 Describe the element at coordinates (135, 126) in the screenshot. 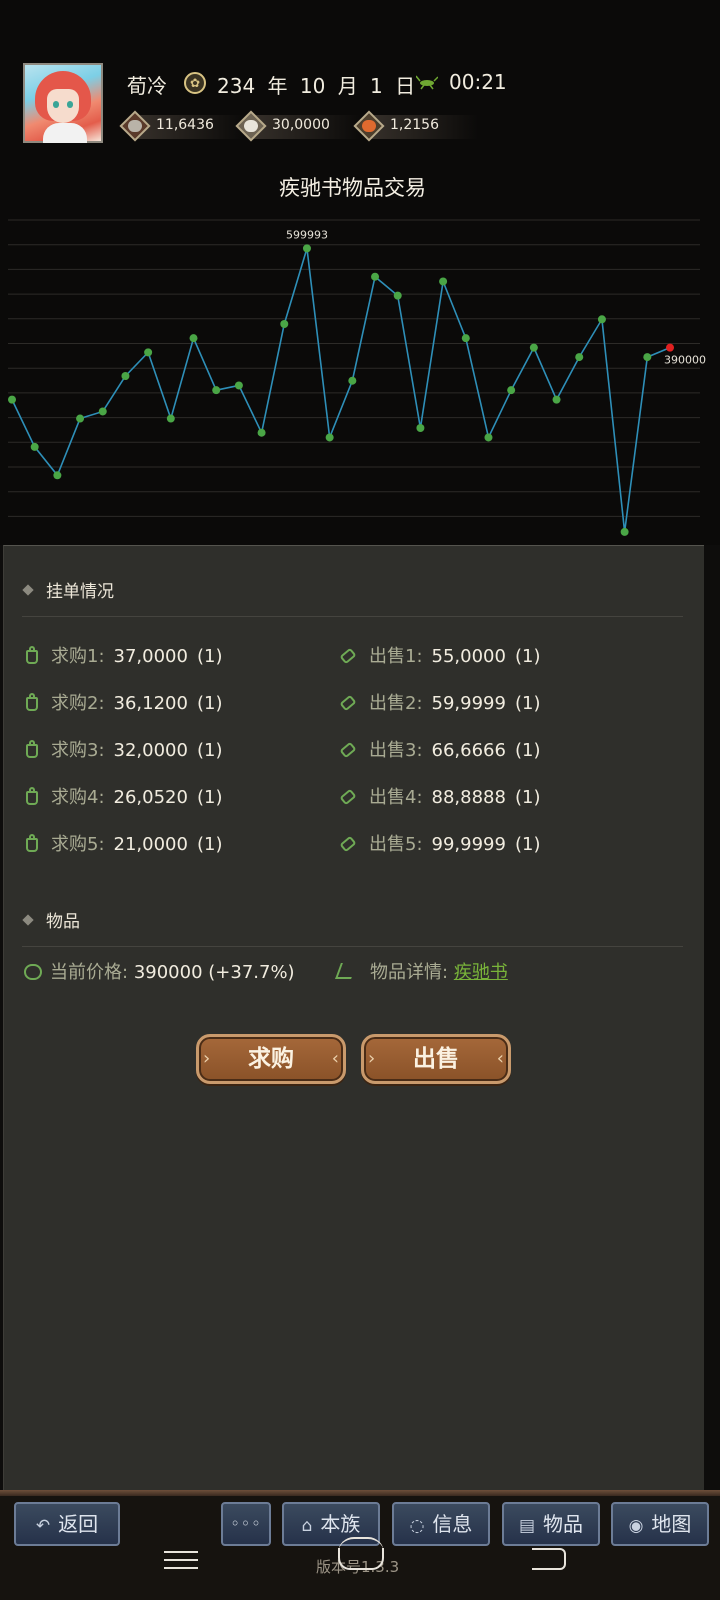

I see `silver-coin-icon` at that location.